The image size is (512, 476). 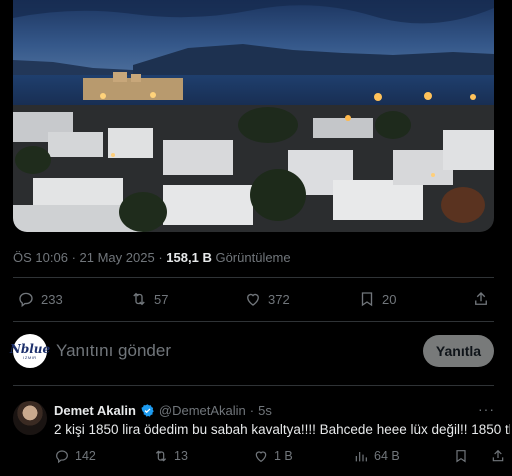 What do you see at coordinates (149, 299) in the screenshot?
I see `retweet-button: 57` at bounding box center [149, 299].